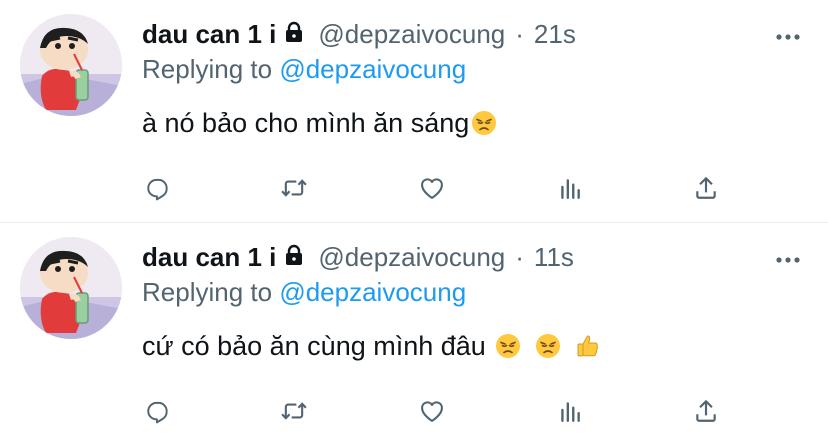 The width and height of the screenshot is (828, 445). I want to click on tweet-header: dau can 1 i @depzaivocung · 11s, so click(358, 257).